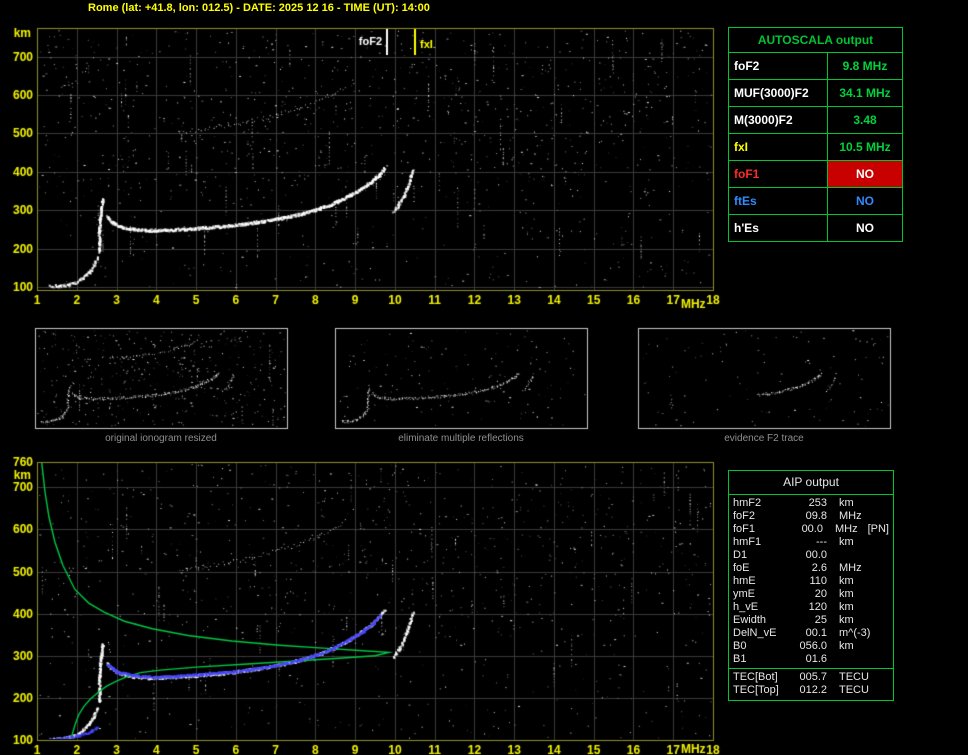 This screenshot has width=968, height=755. I want to click on aip-row-ewidth: Ewidth 25 km, so click(811, 620).